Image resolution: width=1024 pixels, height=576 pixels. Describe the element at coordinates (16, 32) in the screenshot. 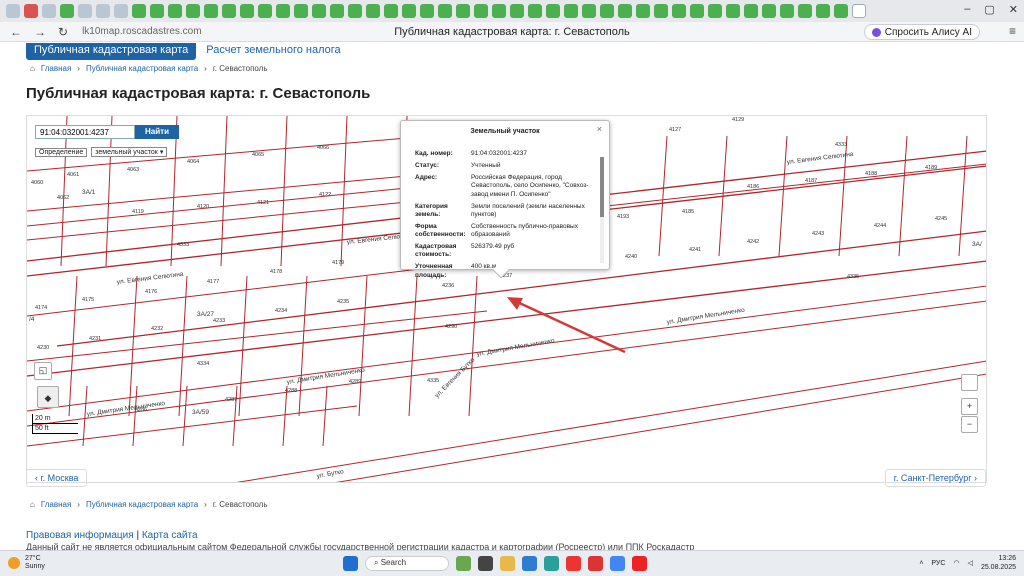

I see `back-icon: ←` at that location.